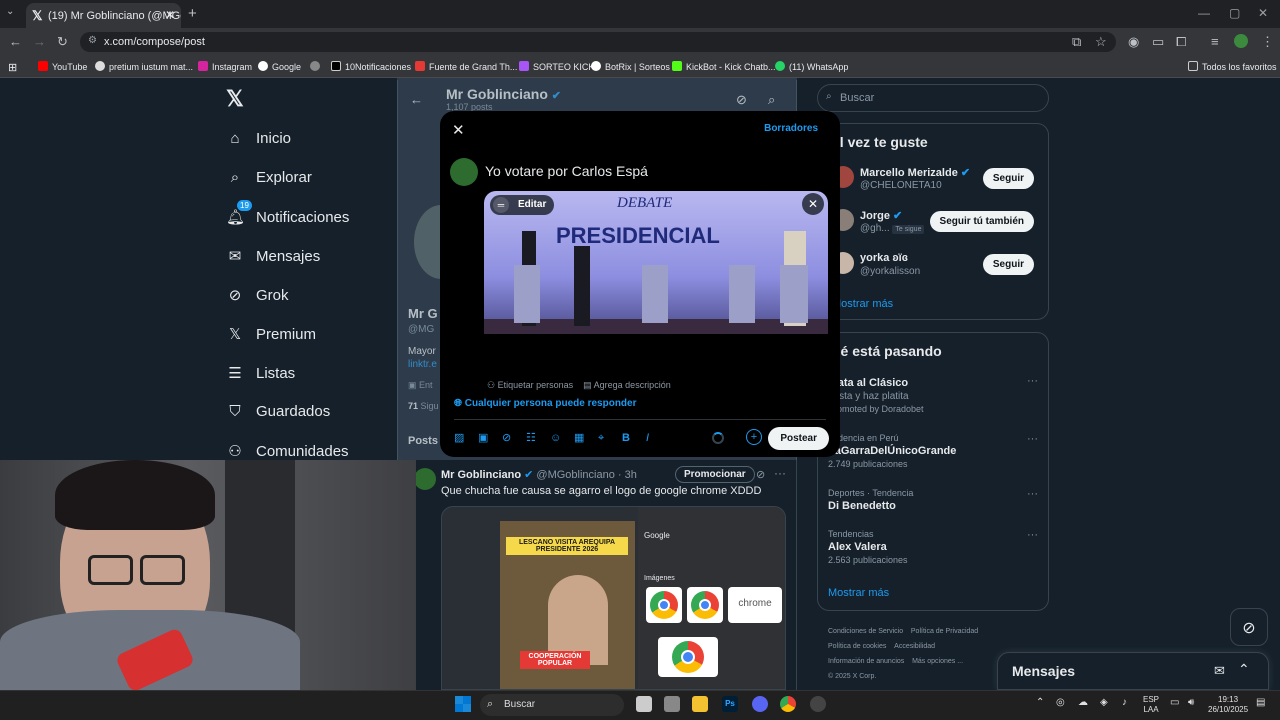 The height and width of the screenshot is (720, 1280). I want to click on reading-list-icon: ≡, so click(1215, 41).